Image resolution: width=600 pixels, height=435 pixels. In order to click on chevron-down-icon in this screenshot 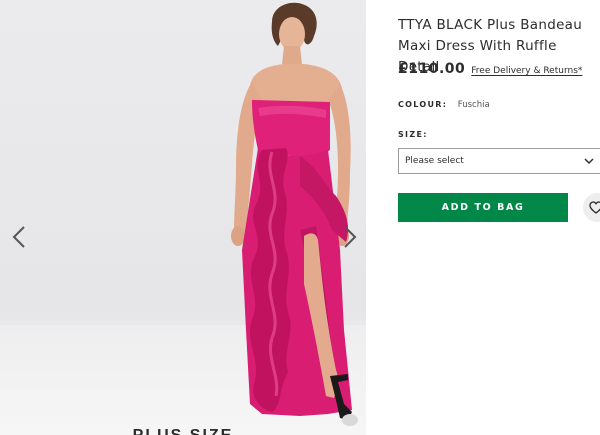, I will do `click(589, 161)`.